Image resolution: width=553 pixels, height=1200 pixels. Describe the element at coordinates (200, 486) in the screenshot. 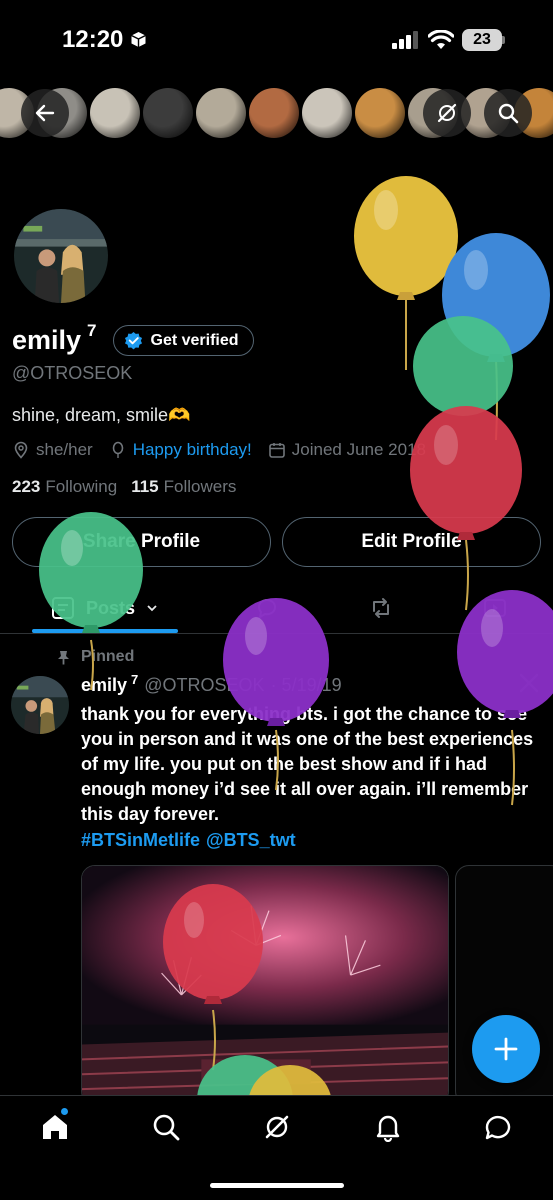

I see `followers-label: Followers` at that location.